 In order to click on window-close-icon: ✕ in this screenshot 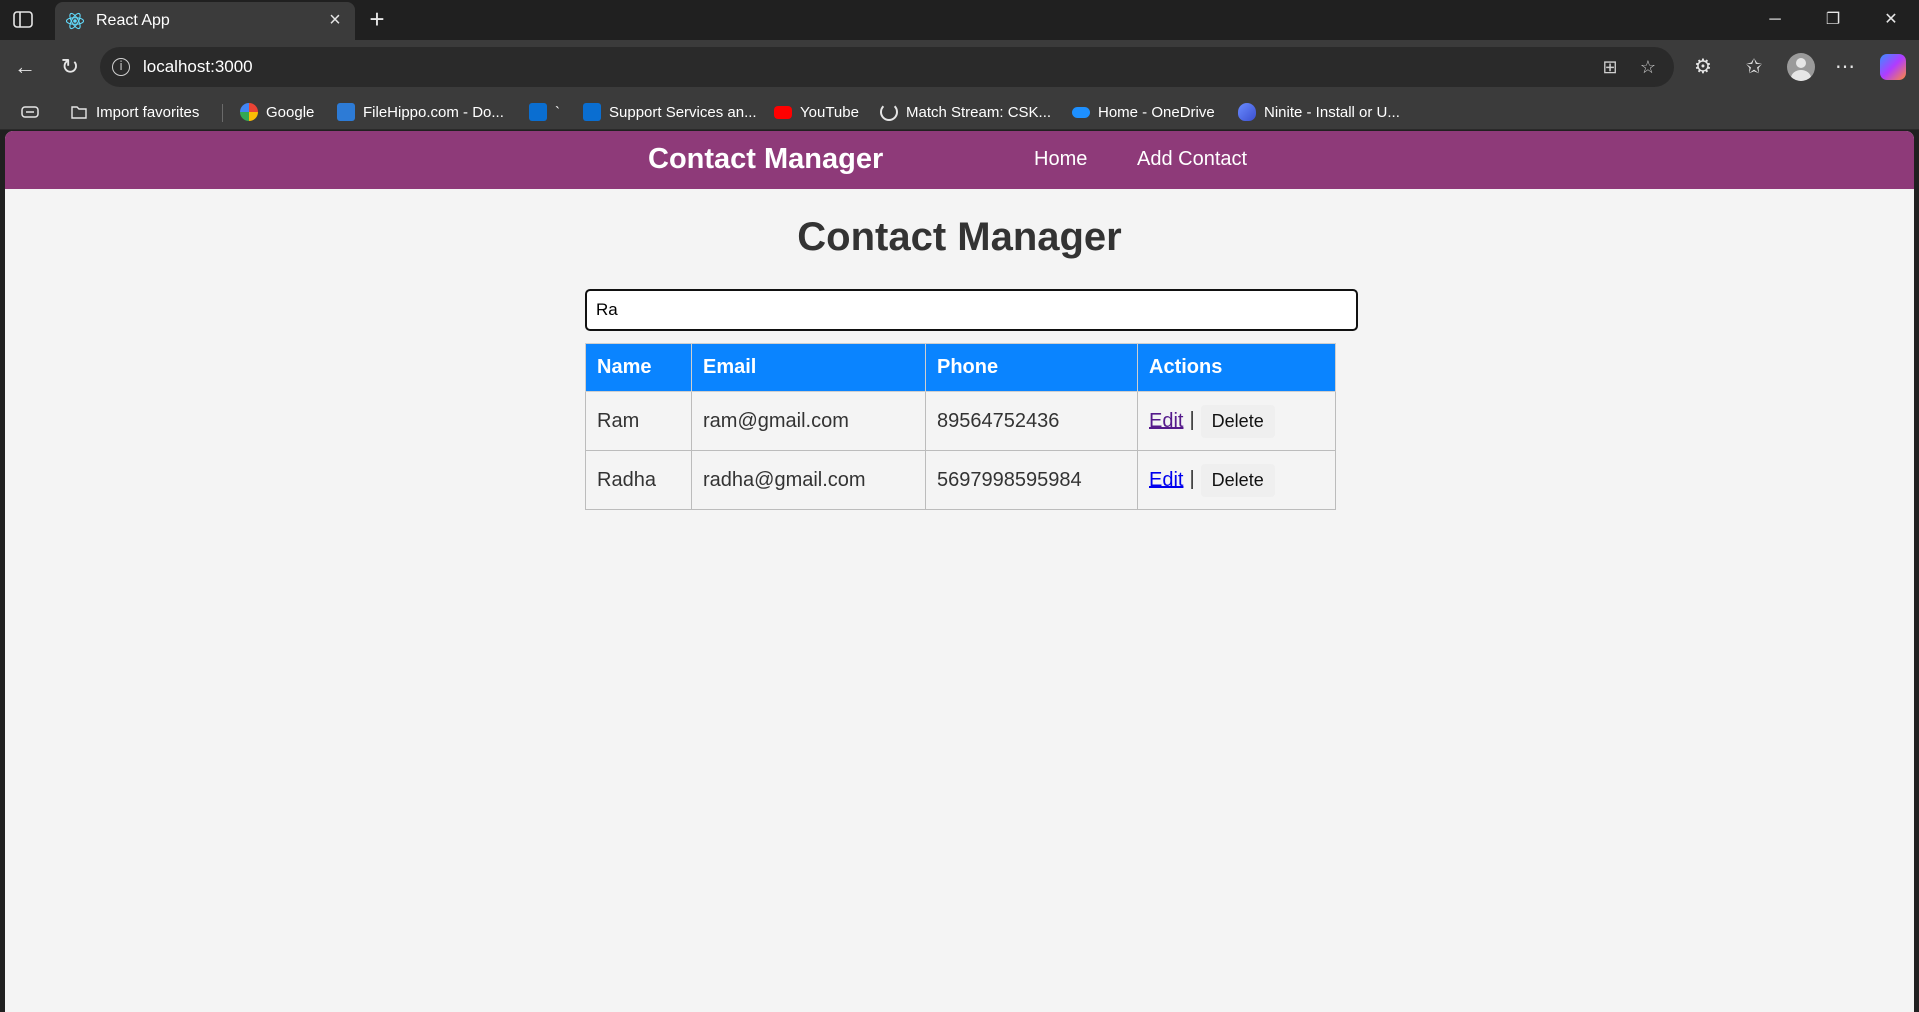, I will do `click(1891, 20)`.